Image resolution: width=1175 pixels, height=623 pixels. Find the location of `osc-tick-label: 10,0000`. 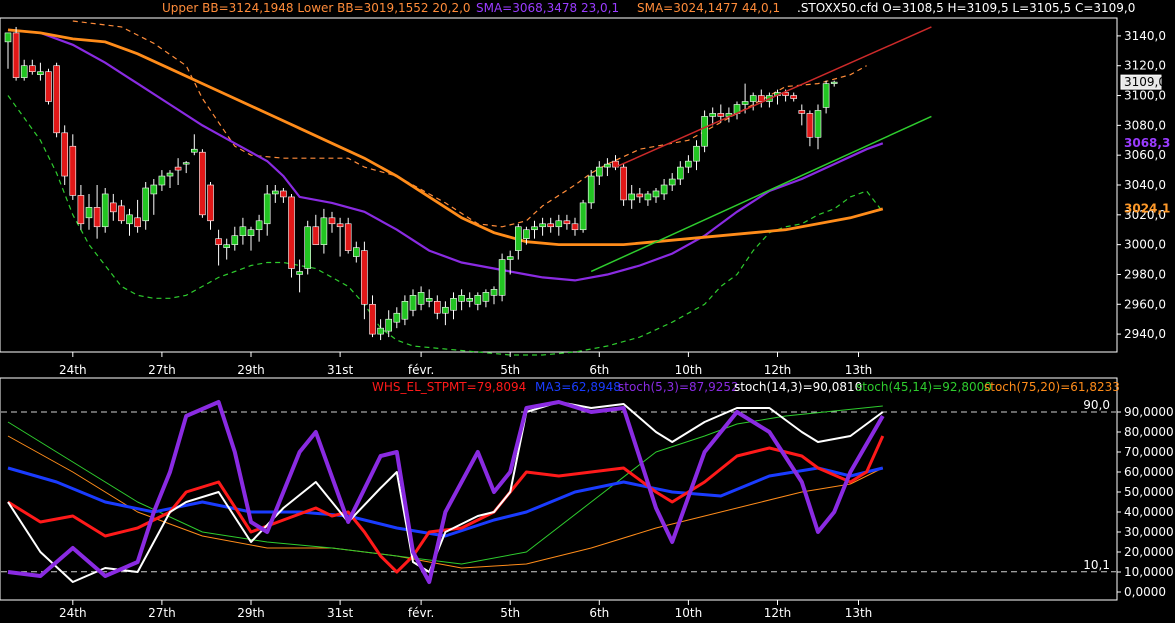

osc-tick-label: 10,0000 is located at coordinates (1149, 572).